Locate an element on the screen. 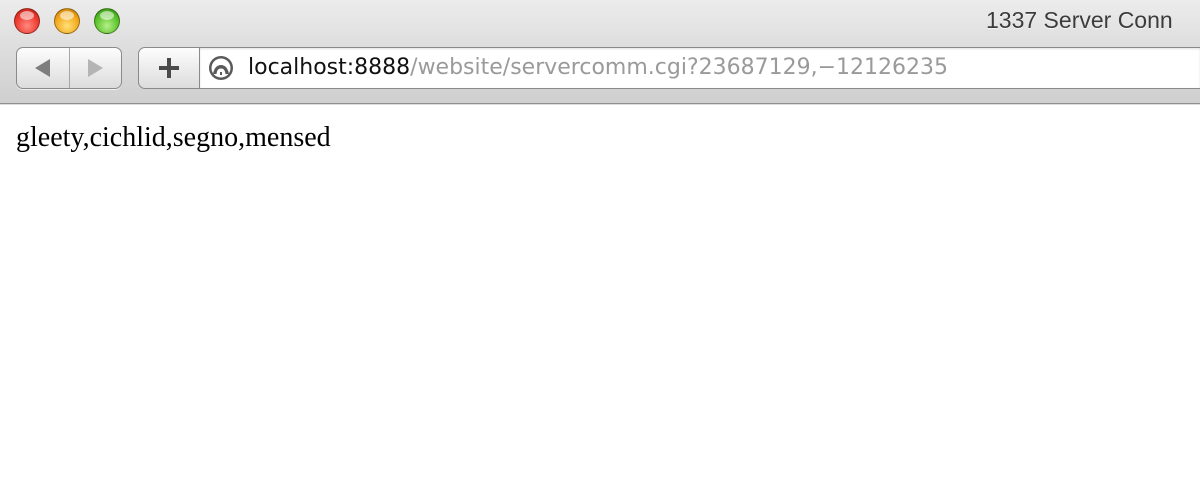 The width and height of the screenshot is (1200, 504). minimize-window-button is located at coordinates (67, 21).